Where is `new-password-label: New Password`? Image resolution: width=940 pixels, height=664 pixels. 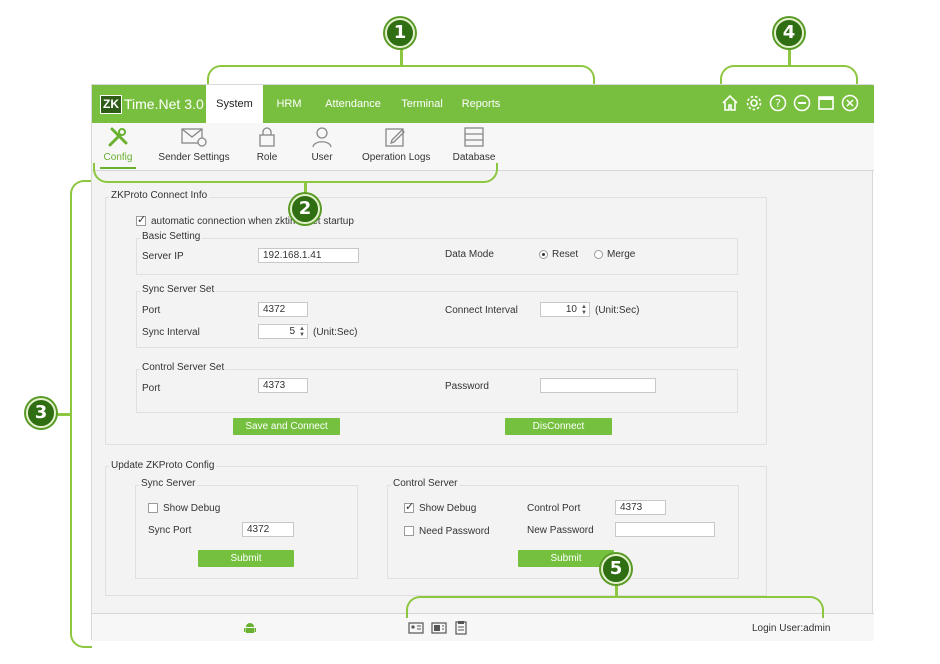
new-password-label: New Password is located at coordinates (560, 530).